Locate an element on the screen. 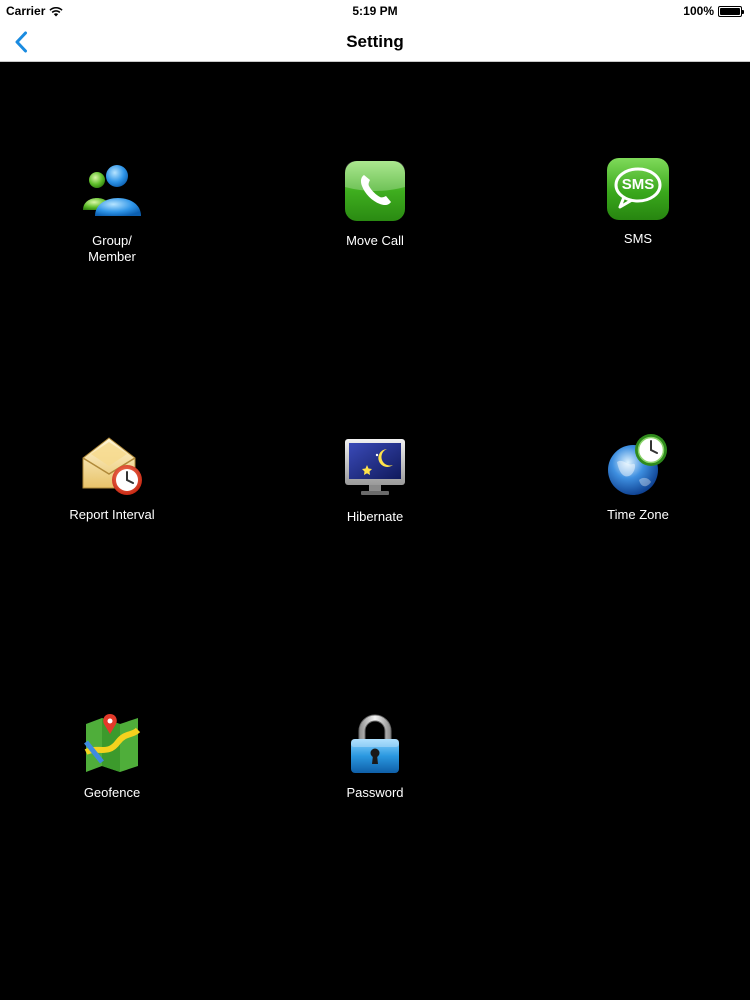 Image resolution: width=750 pixels, height=1000 pixels. tile-sms: SMS SMS is located at coordinates (638, 221).